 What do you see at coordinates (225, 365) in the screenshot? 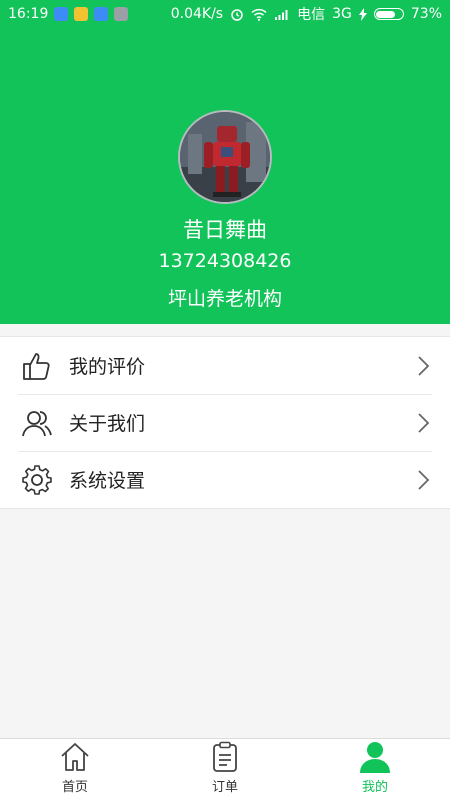
I see `menu-item-my-reviews: 我的评价` at bounding box center [225, 365].